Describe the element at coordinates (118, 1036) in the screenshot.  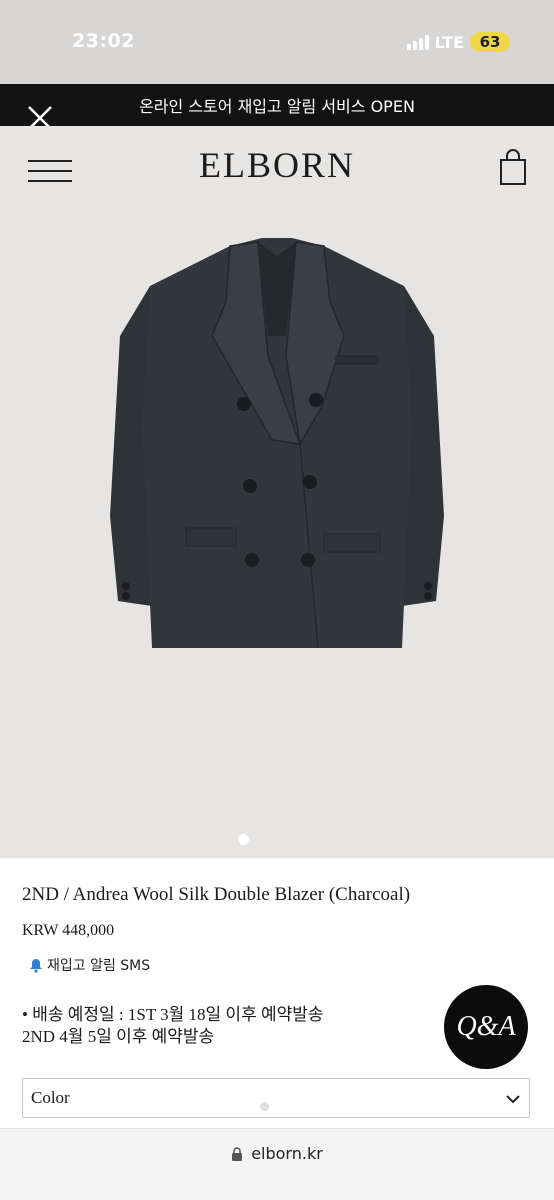
I see `shipping-line-2: 2ND 4월 5일 이후 예약발송` at that location.